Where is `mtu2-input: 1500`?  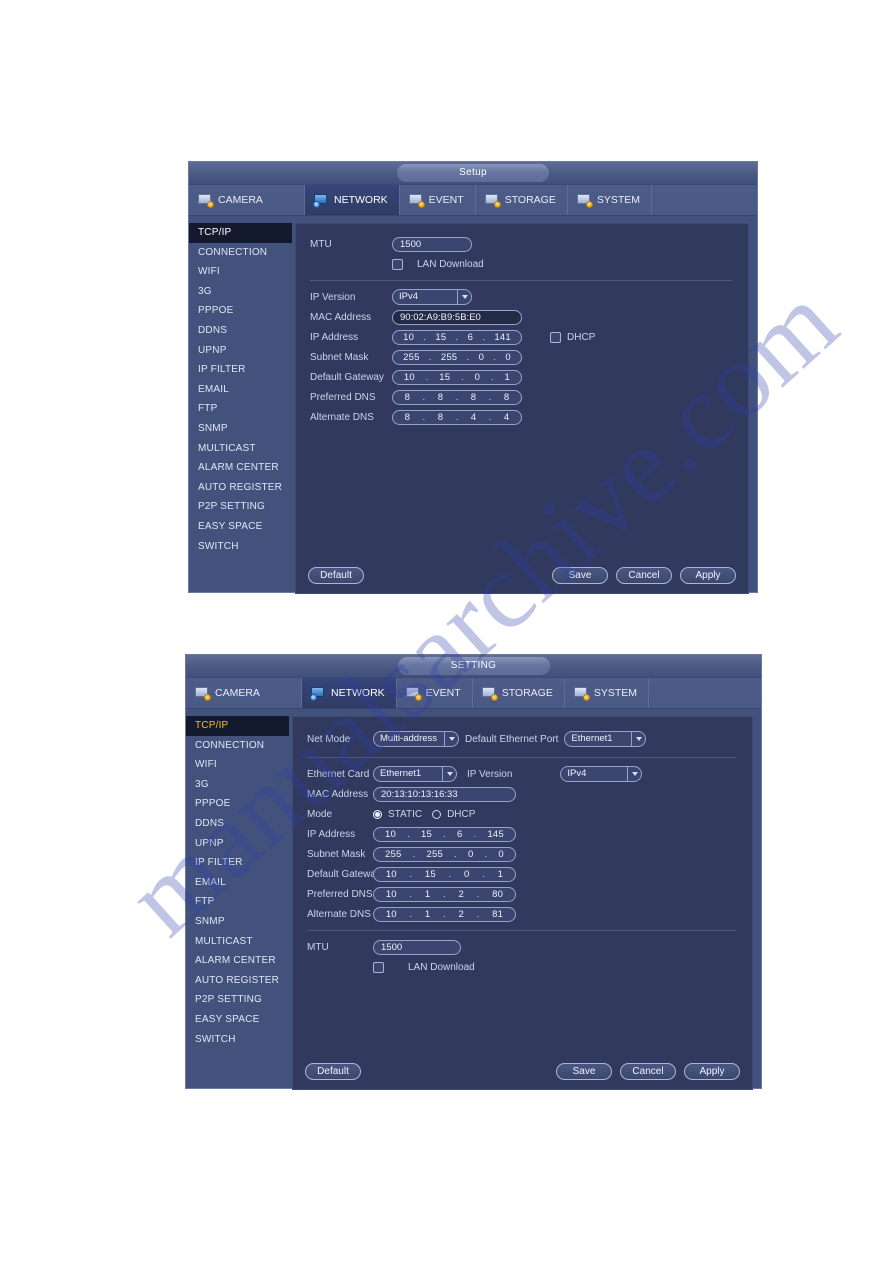 mtu2-input: 1500 is located at coordinates (417, 947).